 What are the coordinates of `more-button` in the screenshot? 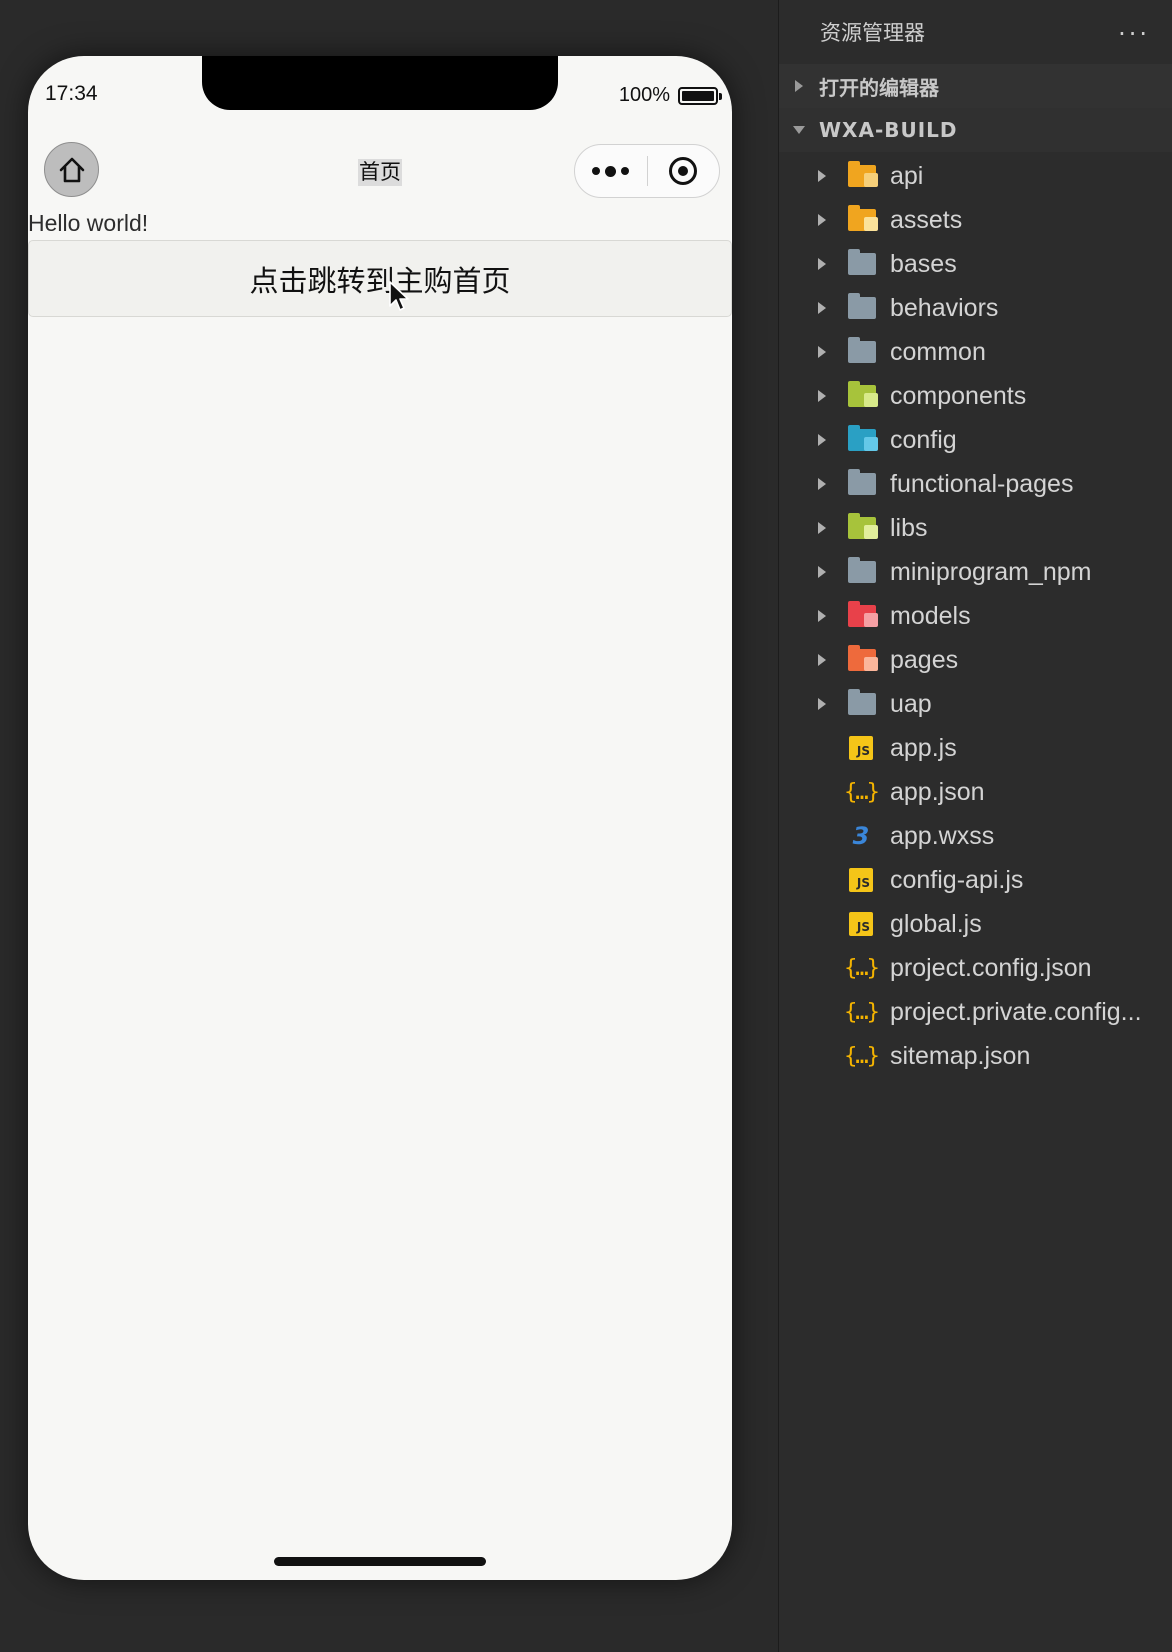 It's located at (611, 171).